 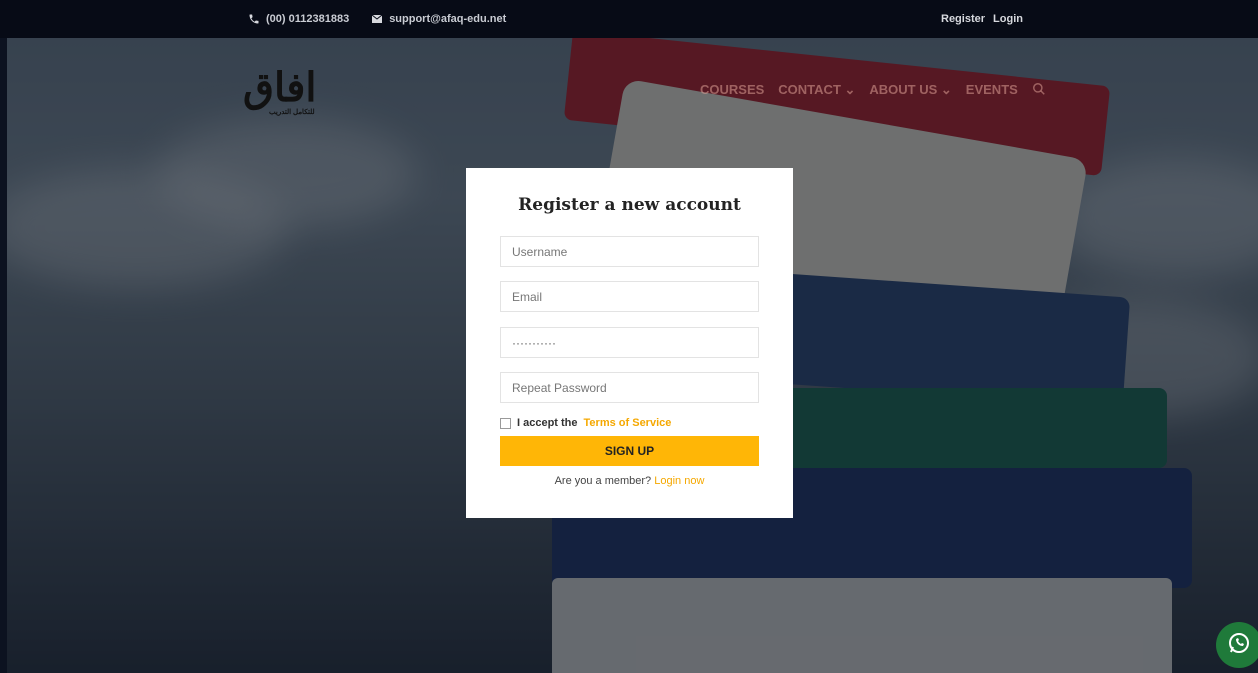 I want to click on login-link: Login, so click(x=1008, y=19).